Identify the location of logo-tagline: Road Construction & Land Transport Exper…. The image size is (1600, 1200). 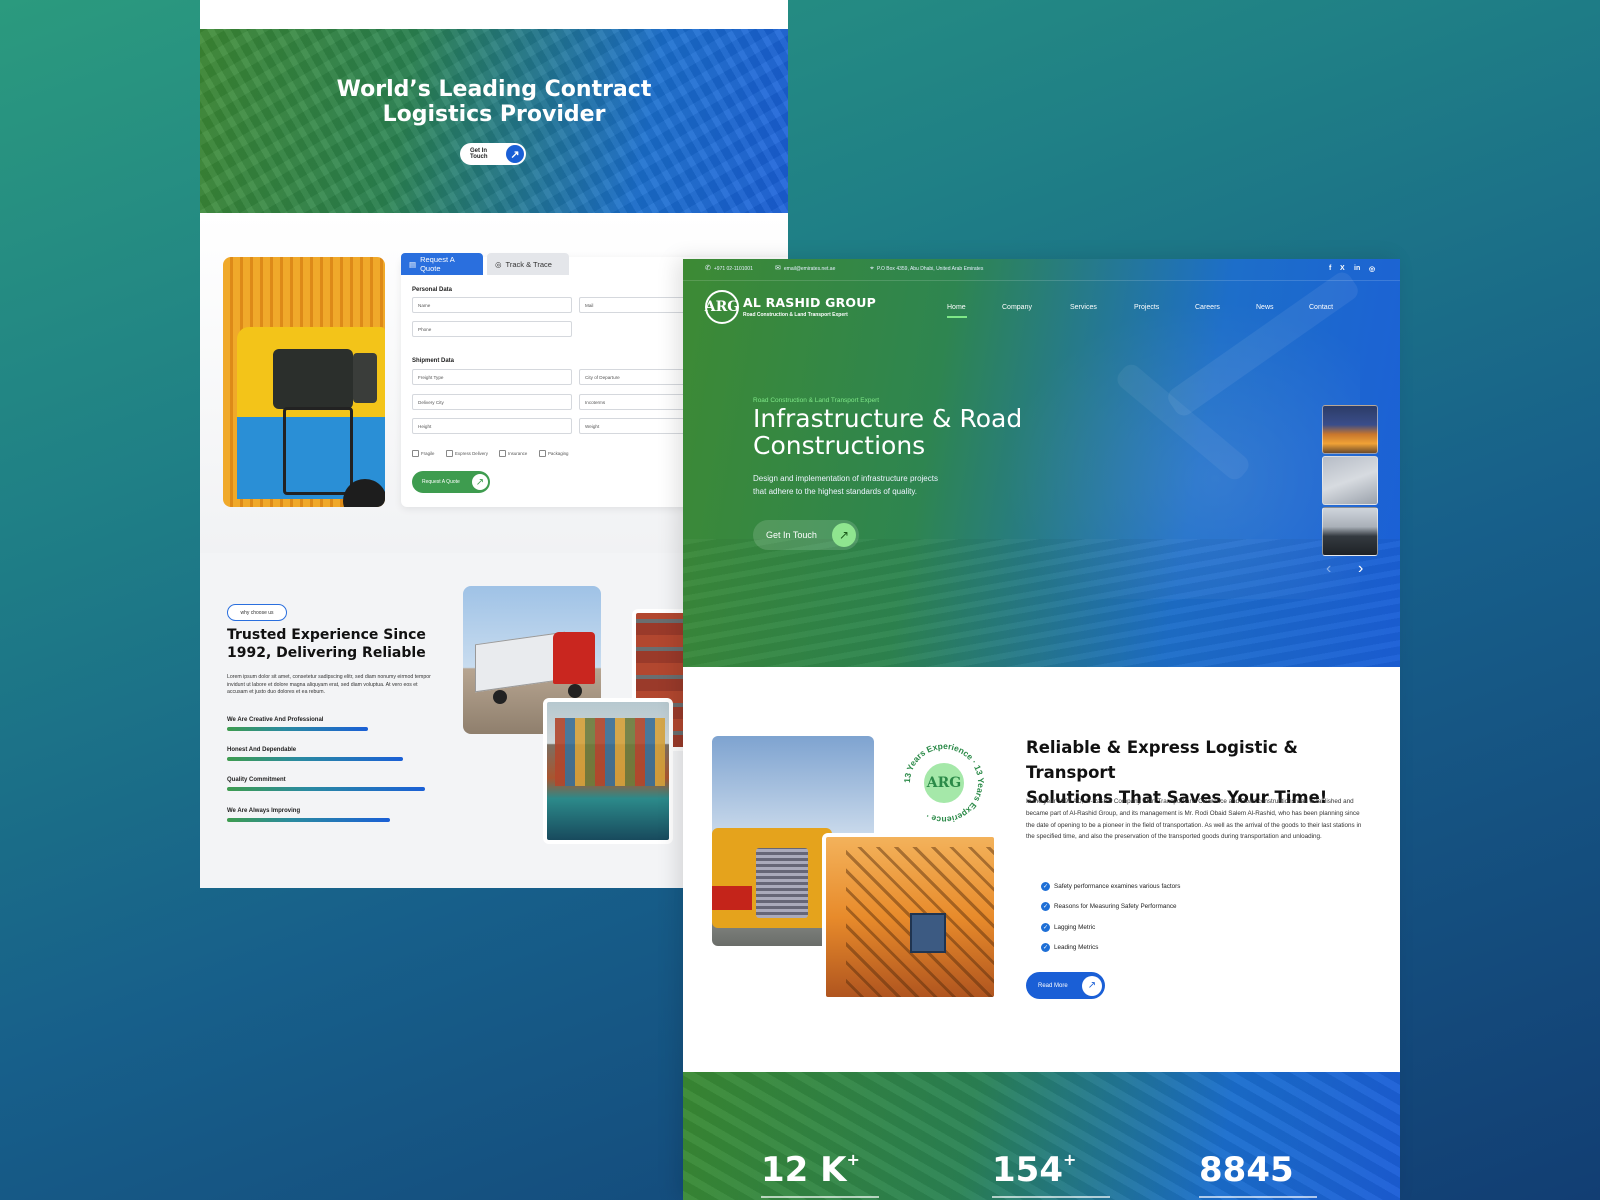
(795, 315).